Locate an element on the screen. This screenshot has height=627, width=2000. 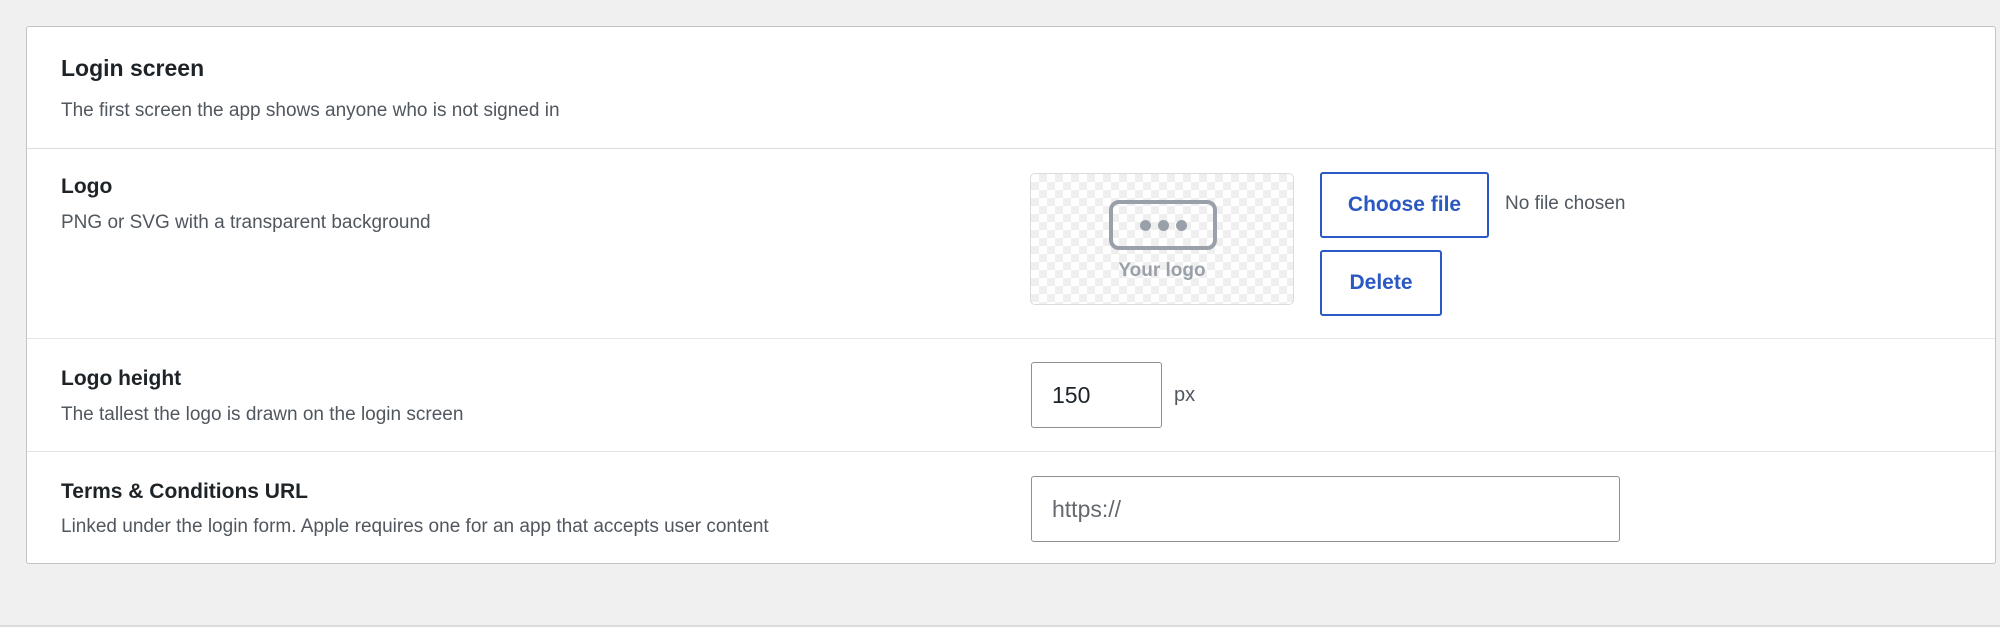
file-status-text: No file chosen is located at coordinates (1565, 203).